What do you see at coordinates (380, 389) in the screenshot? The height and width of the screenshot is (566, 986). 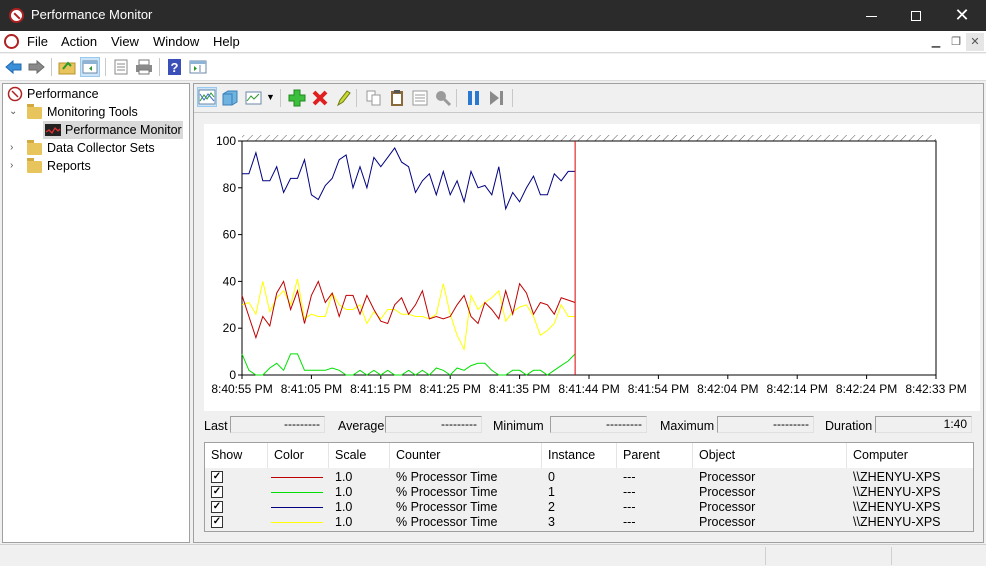 I see `x-tick-label: 8:41:15 PM` at bounding box center [380, 389].